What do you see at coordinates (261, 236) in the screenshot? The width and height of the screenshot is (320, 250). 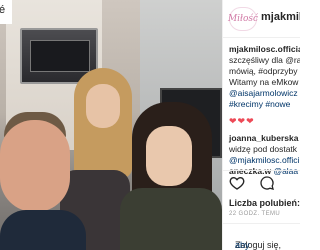 I see `login-prompt: Zaloguj się, aby` at bounding box center [261, 236].